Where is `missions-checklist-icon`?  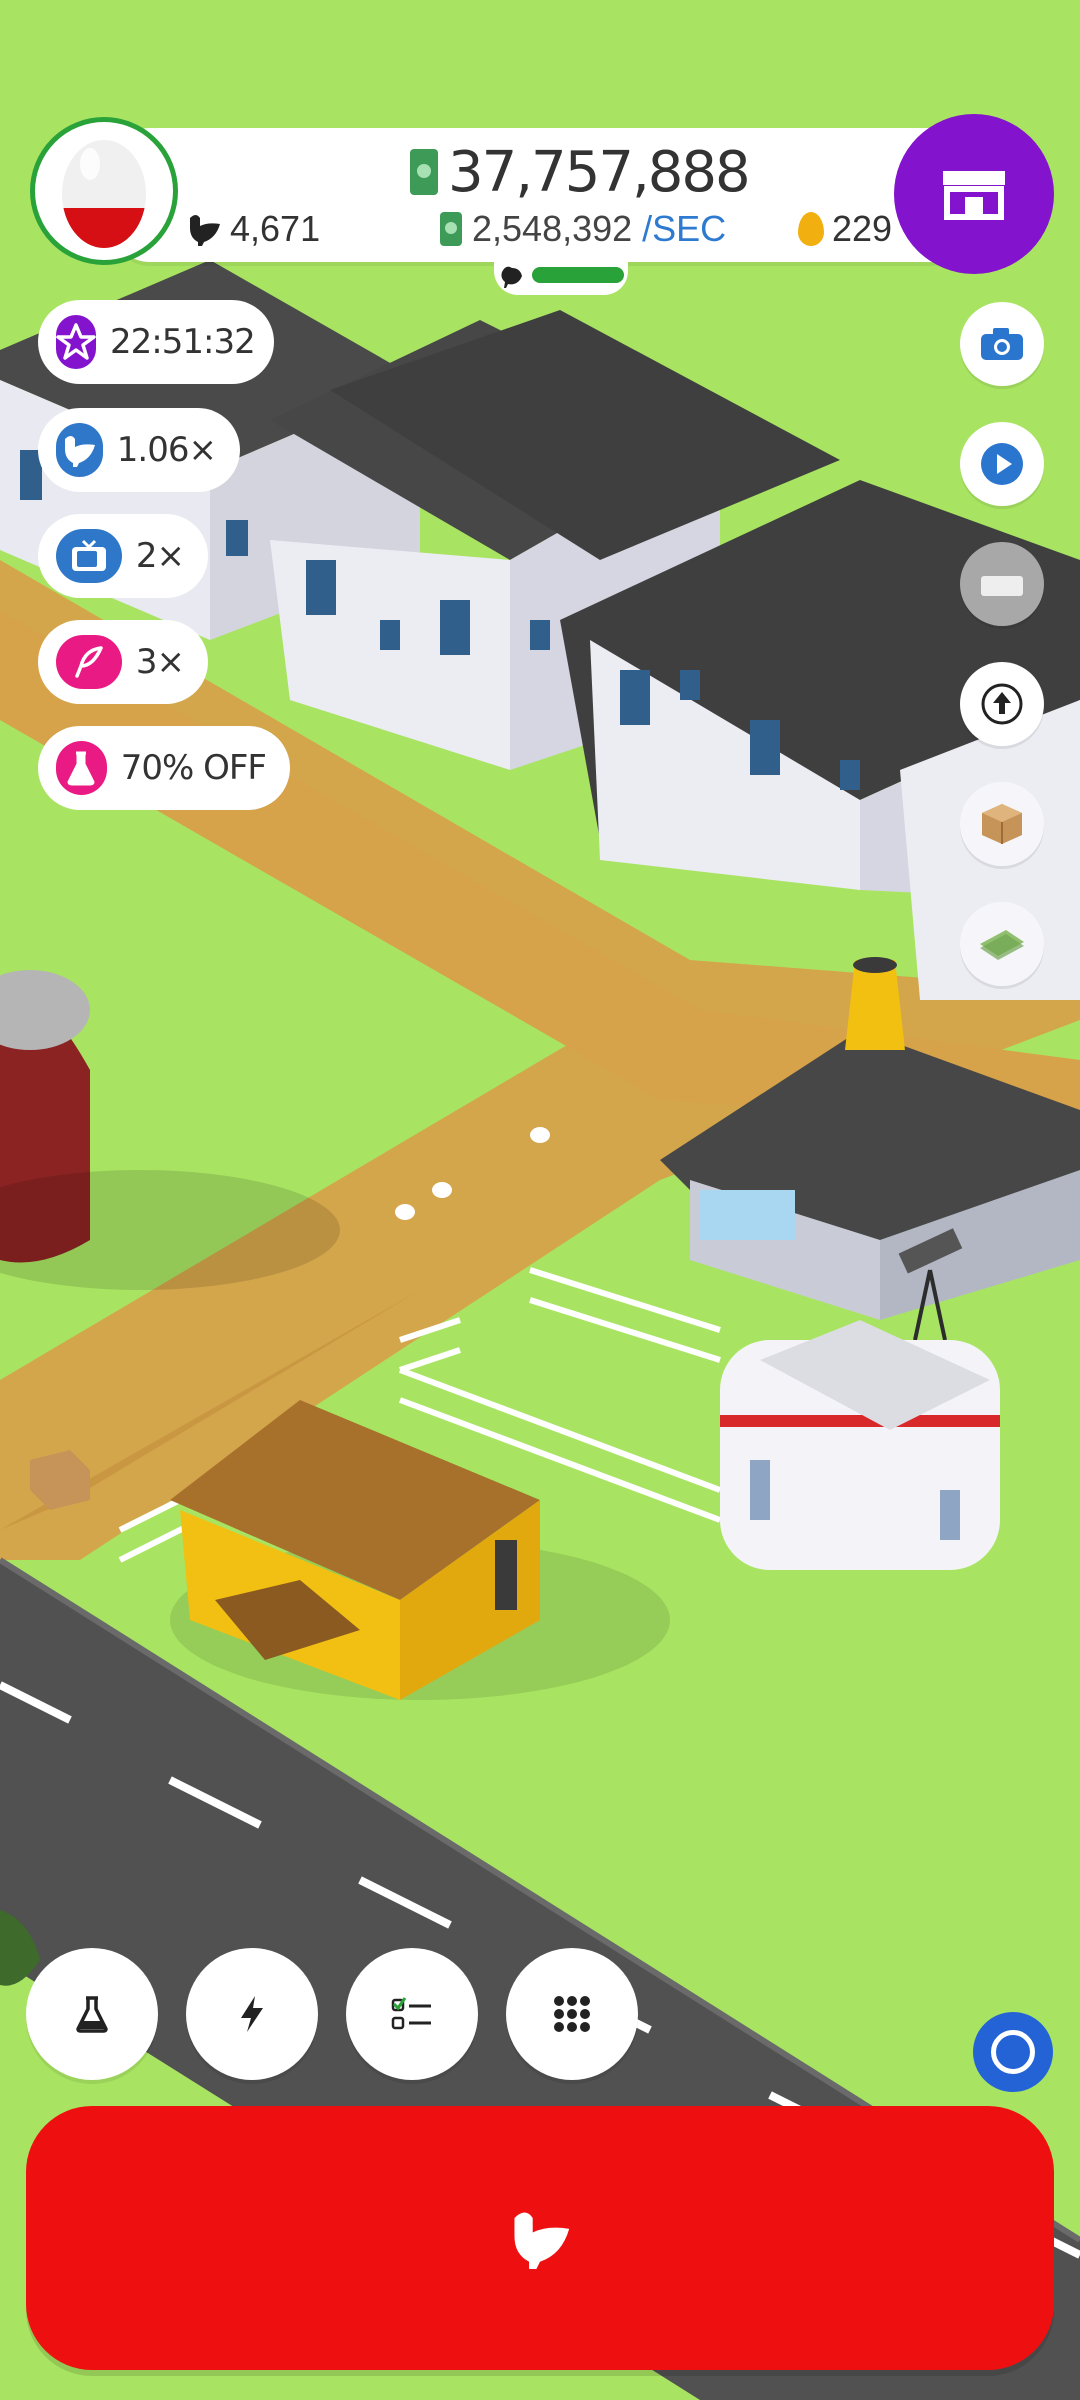 missions-checklist-icon is located at coordinates (411, 2013).